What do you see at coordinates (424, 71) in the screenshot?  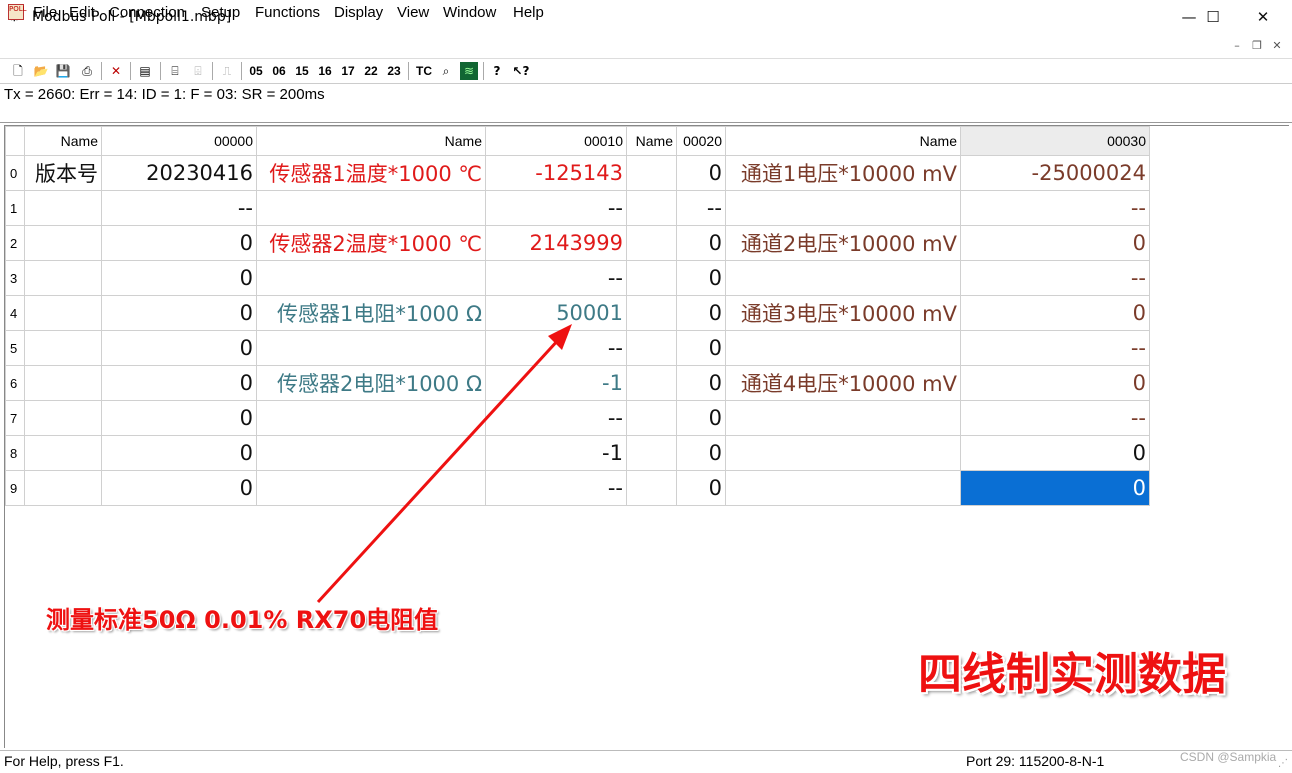 I see `traffic-button: TC` at bounding box center [424, 71].